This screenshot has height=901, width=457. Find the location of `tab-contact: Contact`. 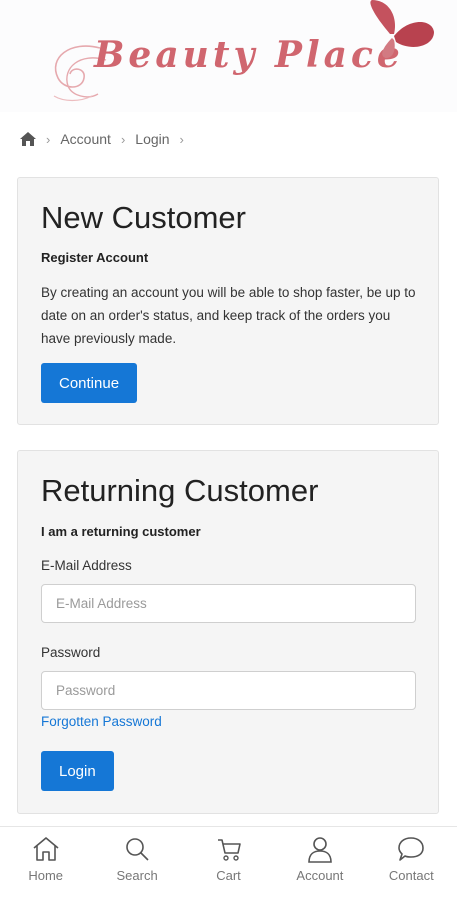

tab-contact: Contact is located at coordinates (411, 864).